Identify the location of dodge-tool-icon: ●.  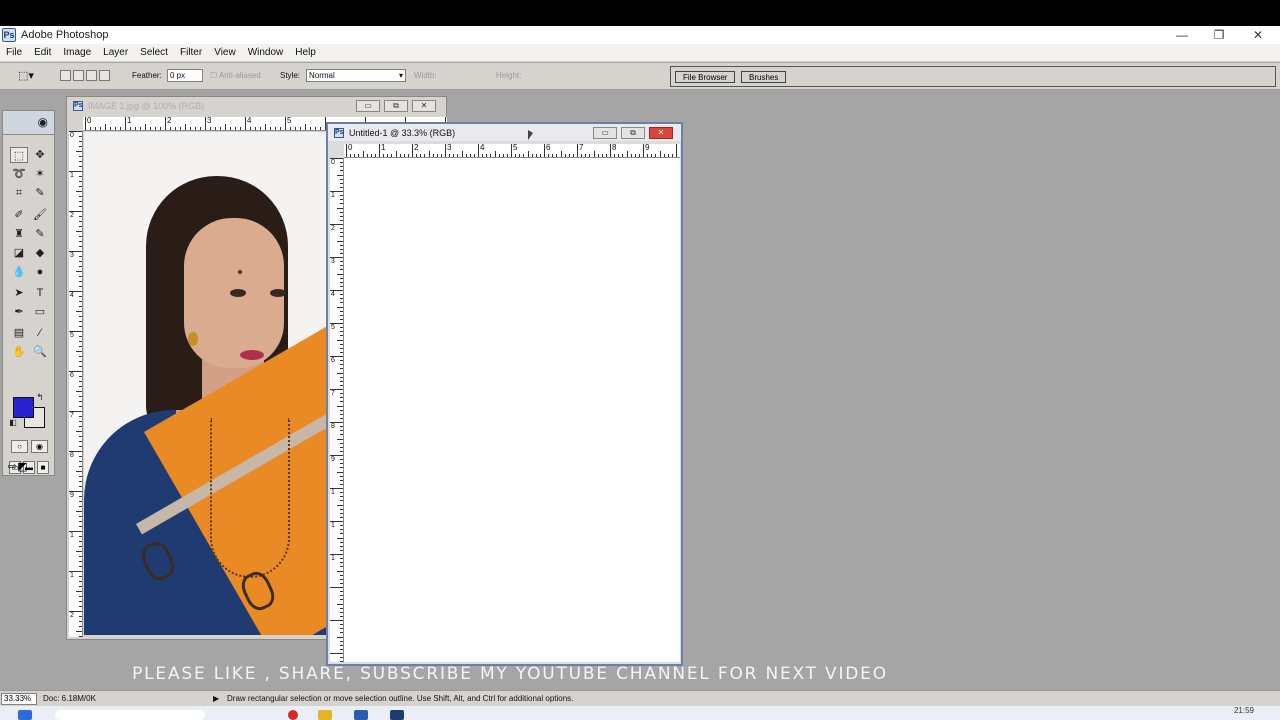
(40, 272).